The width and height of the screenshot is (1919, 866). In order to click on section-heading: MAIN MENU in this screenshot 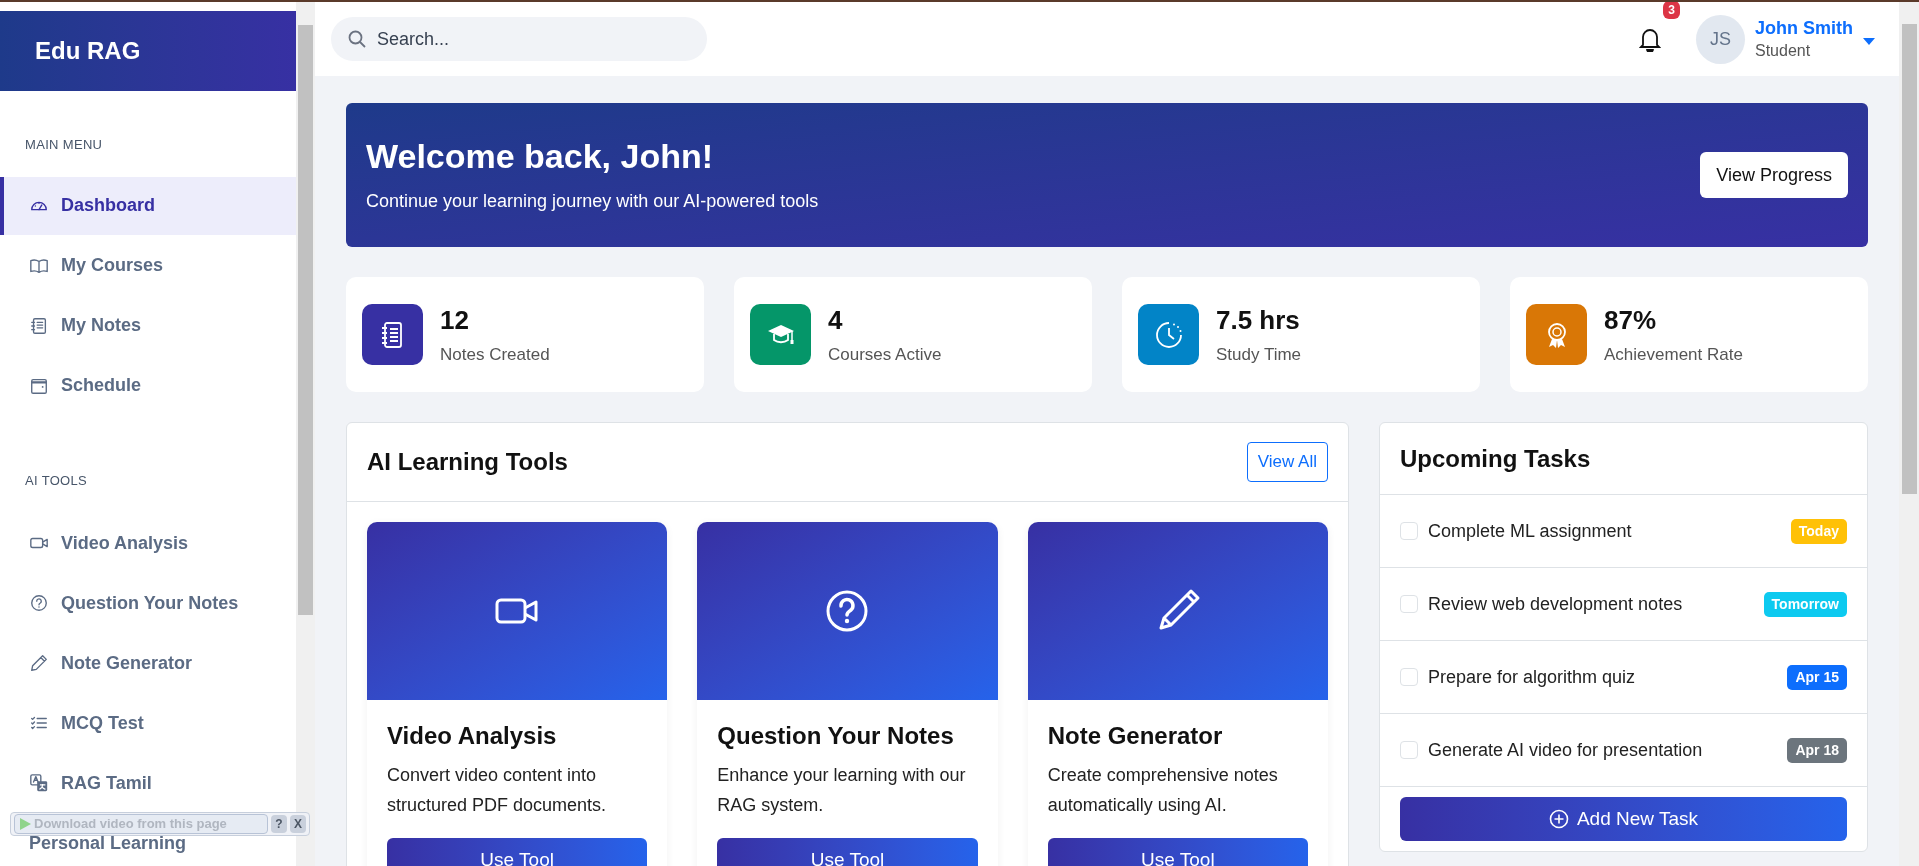, I will do `click(64, 145)`.